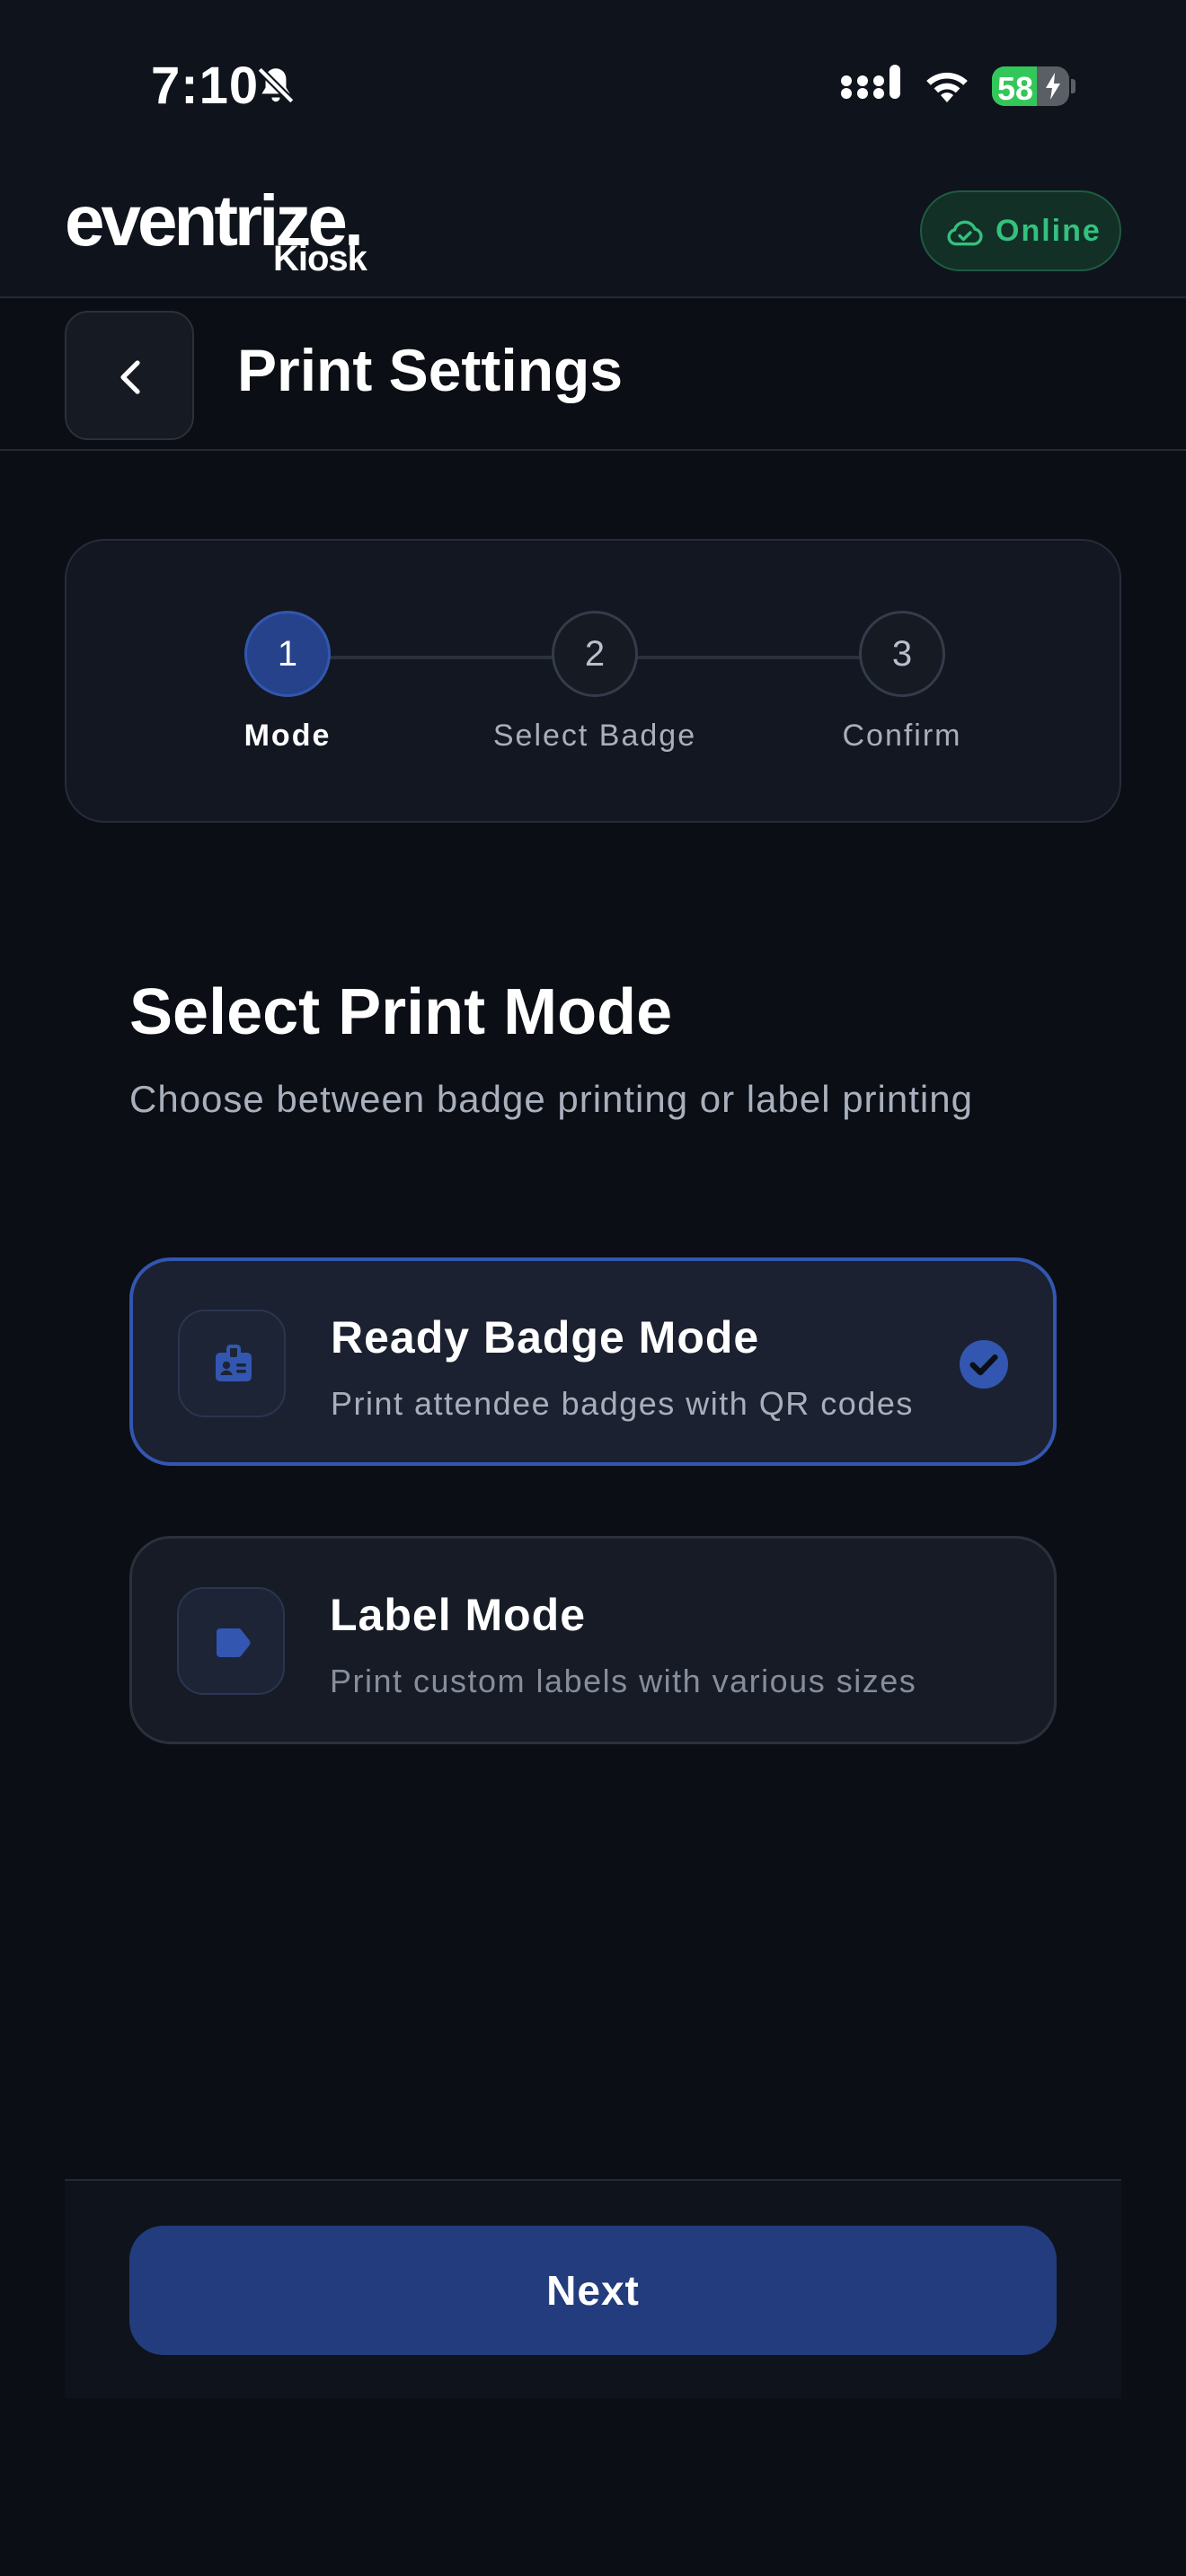  I want to click on tag-icon, so click(234, 1642).